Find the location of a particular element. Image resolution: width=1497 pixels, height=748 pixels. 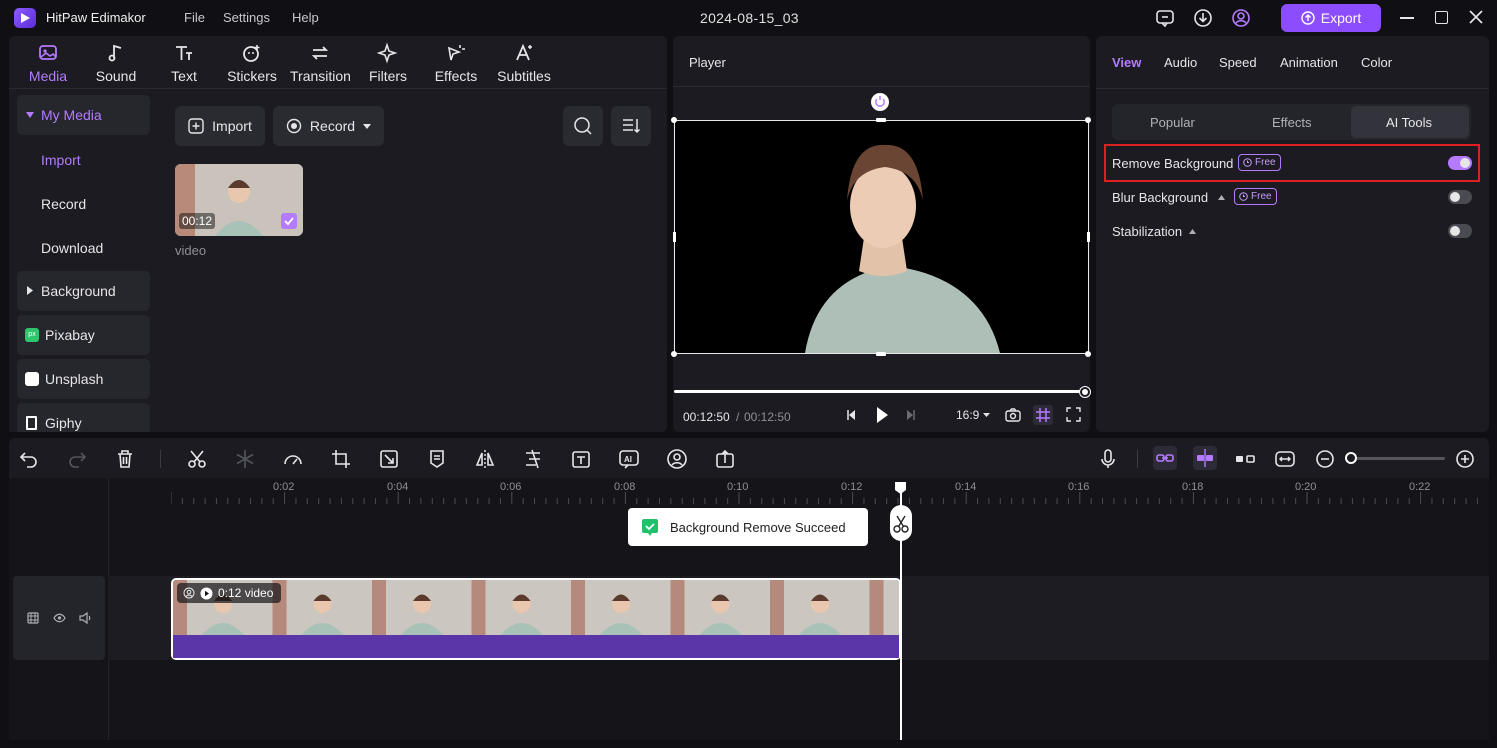

zoom-out-icon is located at coordinates (1325, 459).